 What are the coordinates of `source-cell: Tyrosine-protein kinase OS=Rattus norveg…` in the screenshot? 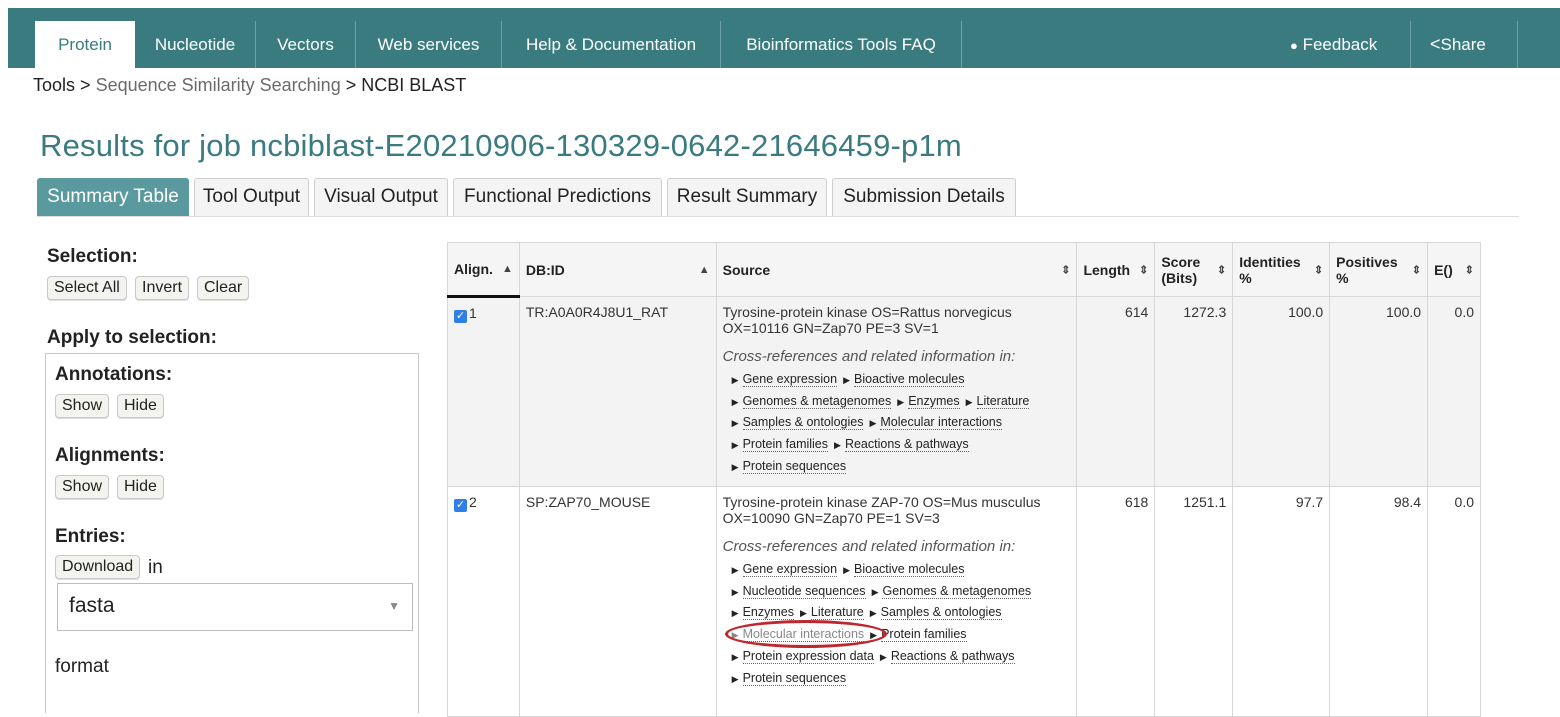 It's located at (896, 391).